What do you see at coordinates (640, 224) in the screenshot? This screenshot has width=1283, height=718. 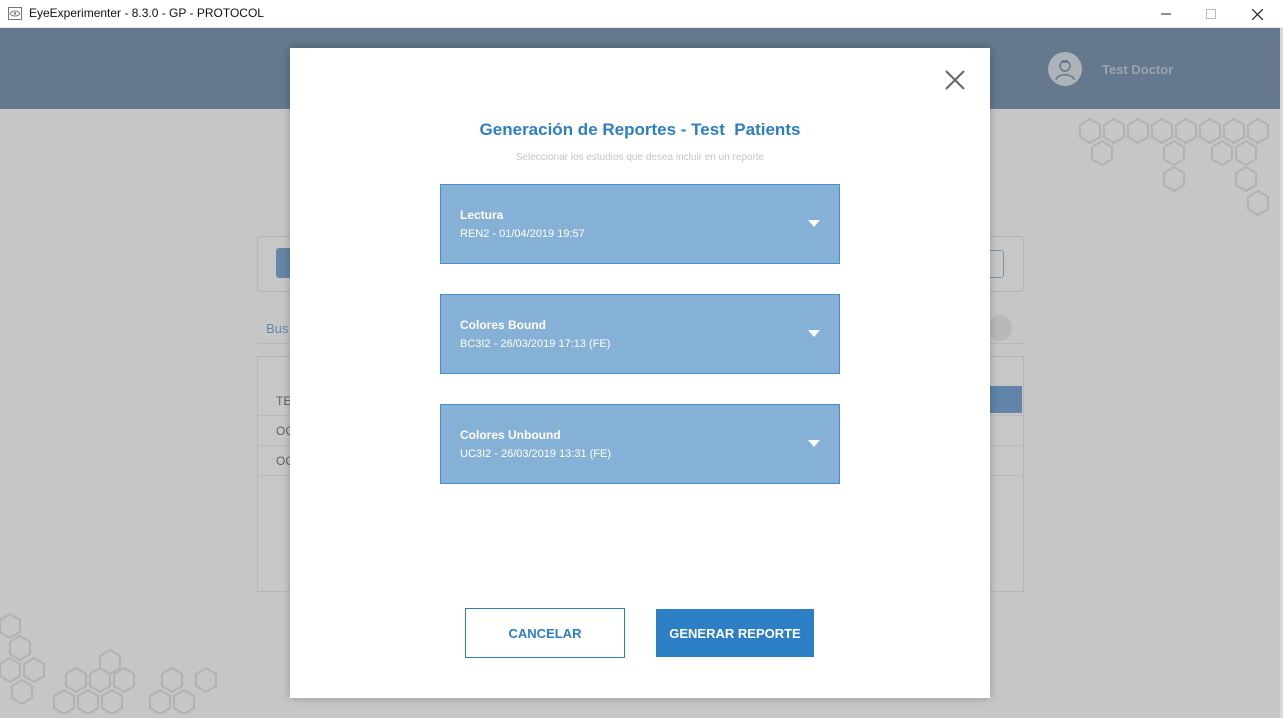 I see `study-item-lectura: Lectura REN2 - 01/04/2019 19:57` at bounding box center [640, 224].